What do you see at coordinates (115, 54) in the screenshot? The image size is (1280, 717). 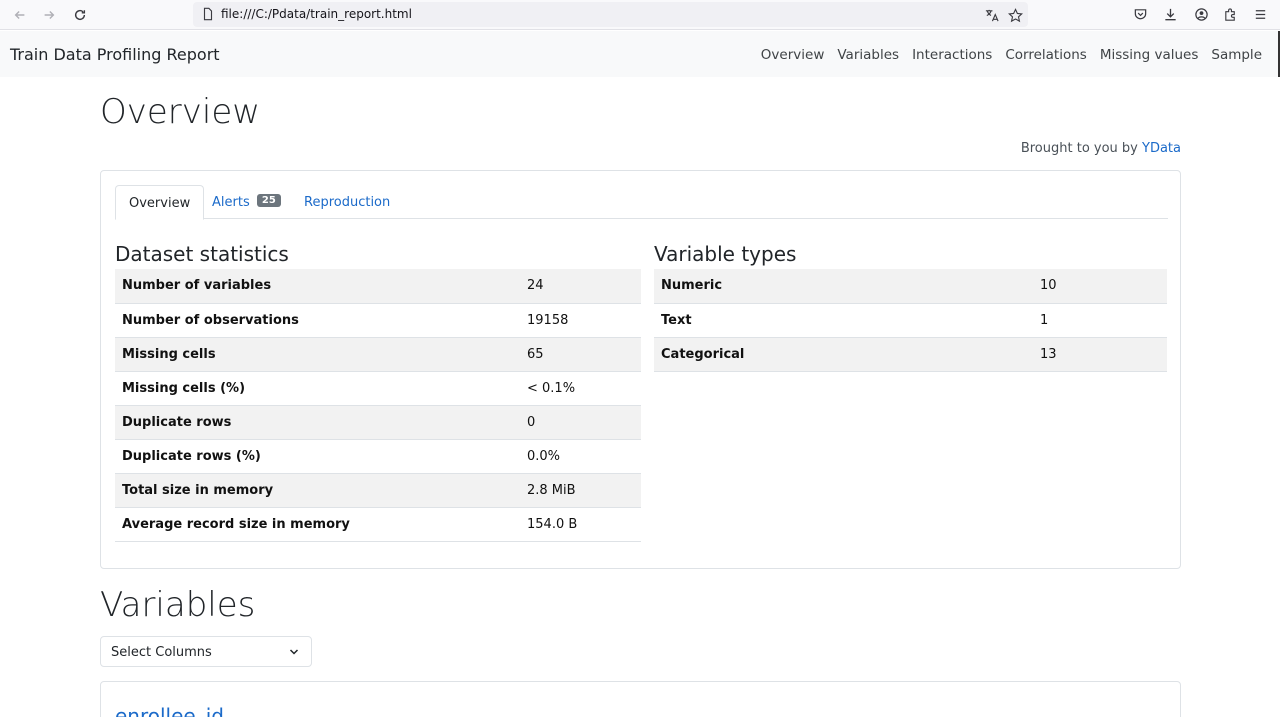 I see `report-brand: Train Data Profiling Report` at bounding box center [115, 54].